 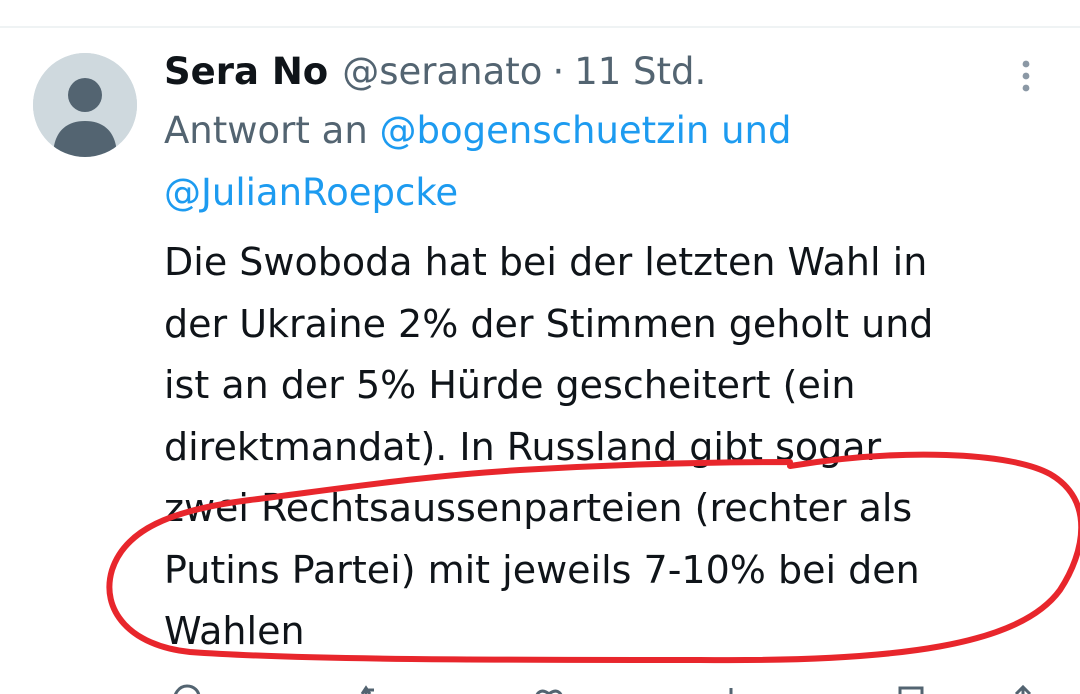 I want to click on views-icon, so click(x=731, y=687).